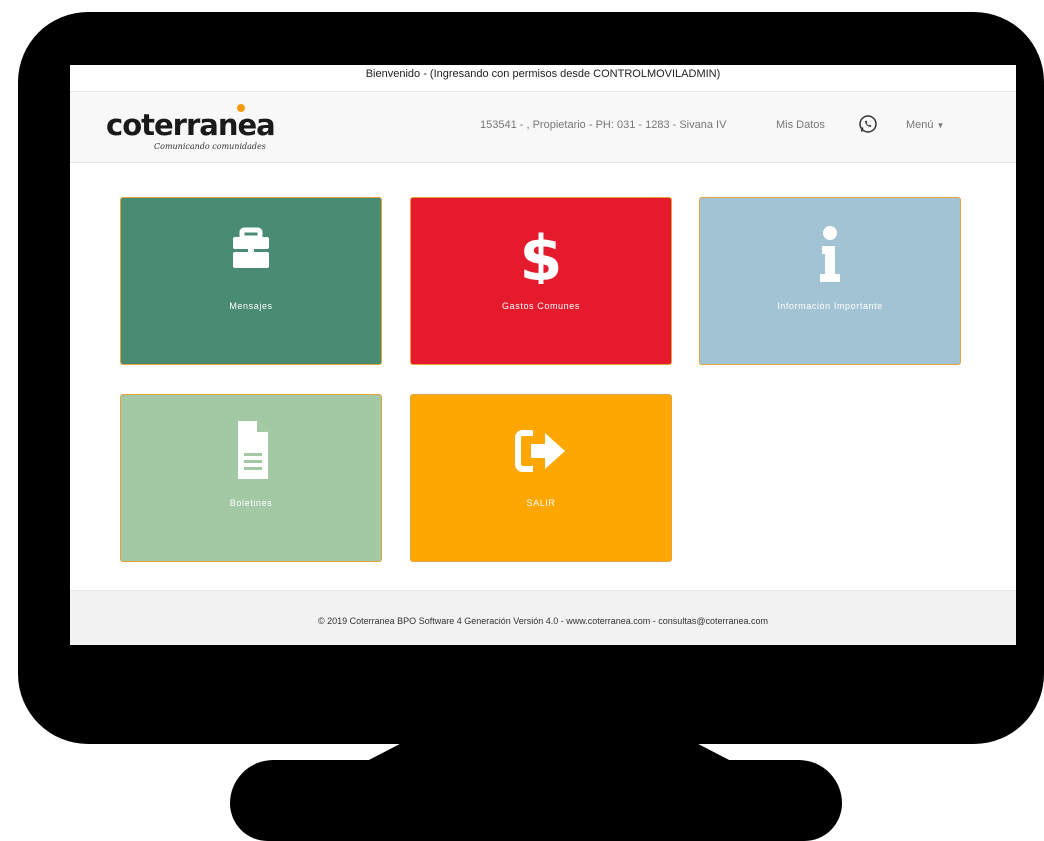 The image size is (1044, 841). Describe the element at coordinates (541, 453) in the screenshot. I see `sign-out-icon` at that location.